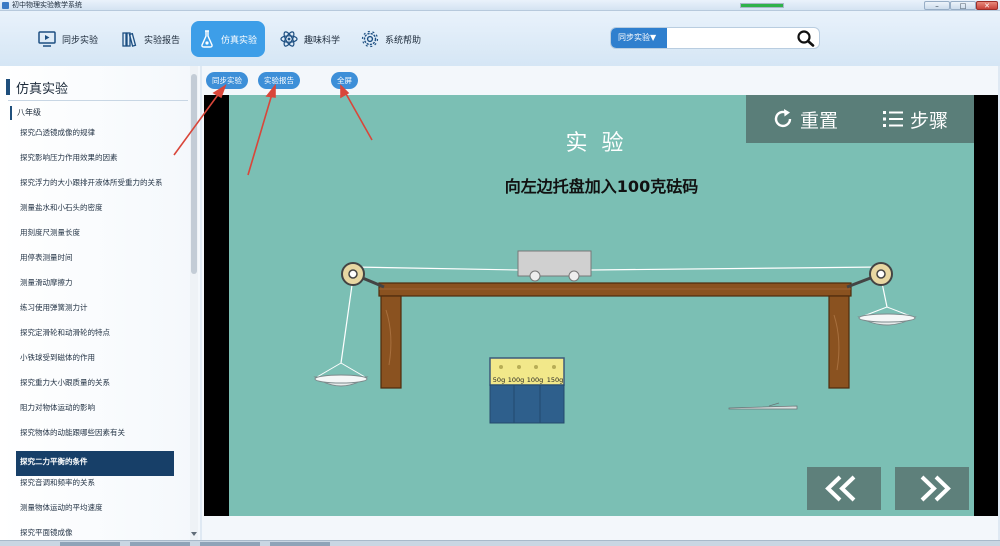  Describe the element at coordinates (95, 238) in the screenshot. I see `sidebar-item: 用刻度尺测量长度` at that location.